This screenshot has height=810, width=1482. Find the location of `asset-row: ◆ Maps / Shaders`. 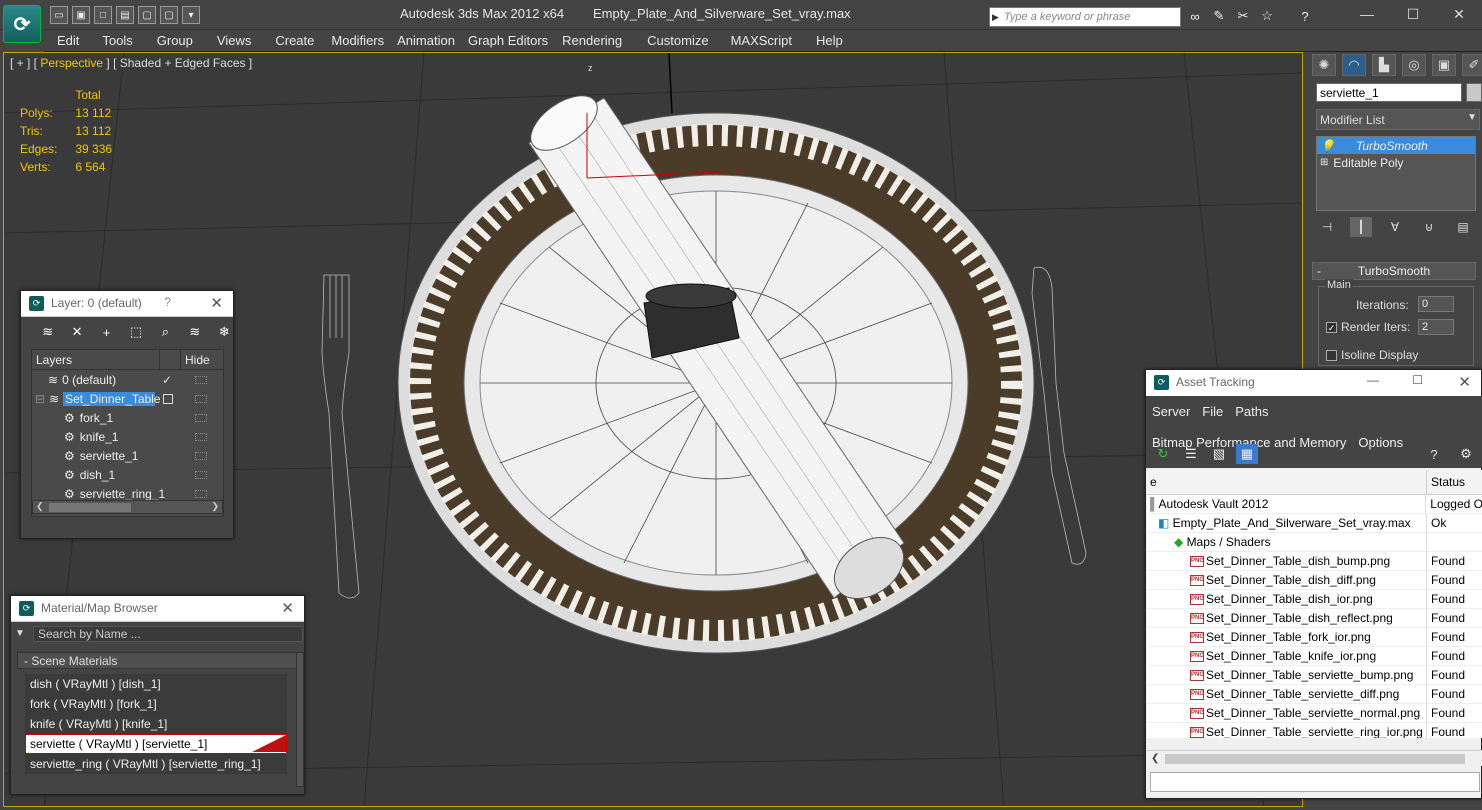

asset-row: ◆ Maps / Shaders is located at coordinates (1314, 542).